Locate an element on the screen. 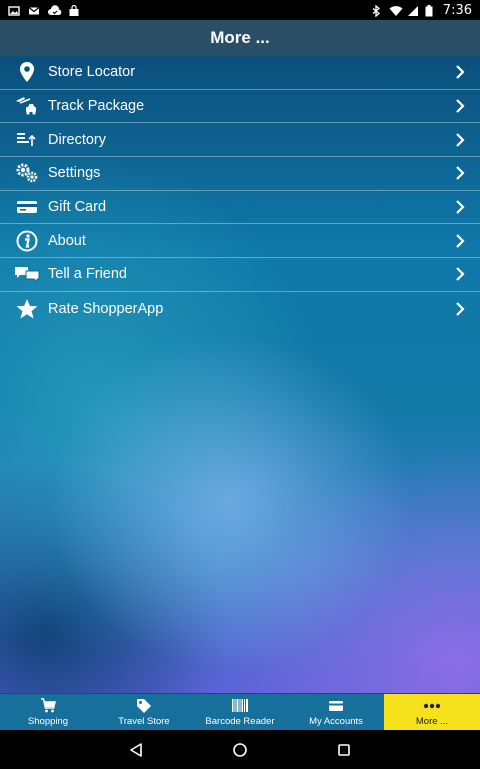 This screenshot has width=480, height=769. tab-travel-store: Travel Store is located at coordinates (144, 712).